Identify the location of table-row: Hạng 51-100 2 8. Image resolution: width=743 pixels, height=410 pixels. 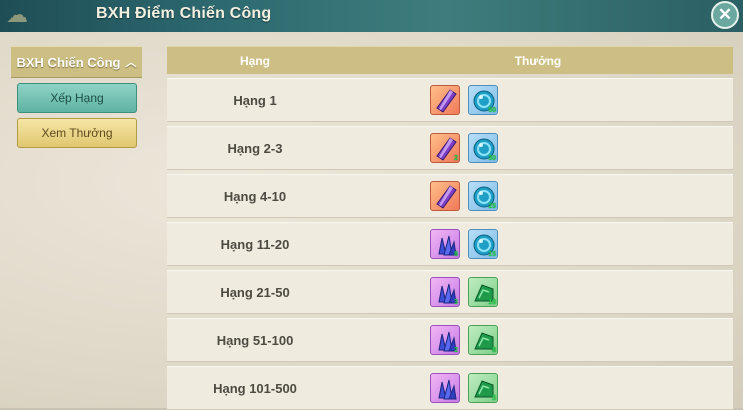
(450, 340).